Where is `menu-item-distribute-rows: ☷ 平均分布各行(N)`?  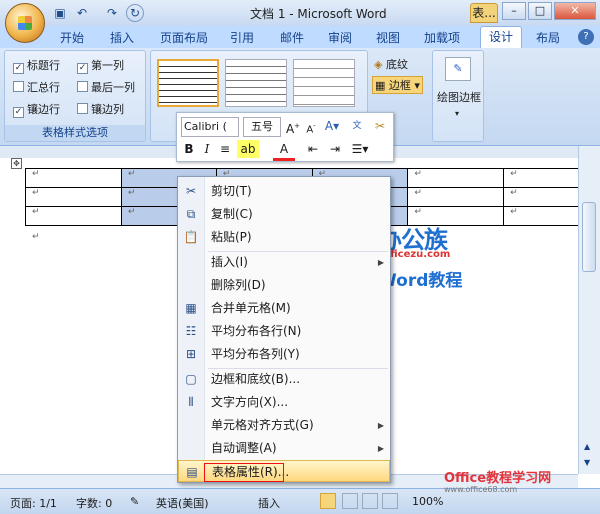
menu-item-distribute-rows: ☷ 平均分布各行(N) is located at coordinates (284, 331).